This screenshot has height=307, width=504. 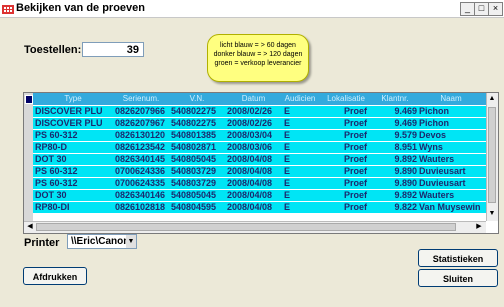 What do you see at coordinates (80, 8) in the screenshot?
I see `window-title: Bekijken van de proeven` at bounding box center [80, 8].